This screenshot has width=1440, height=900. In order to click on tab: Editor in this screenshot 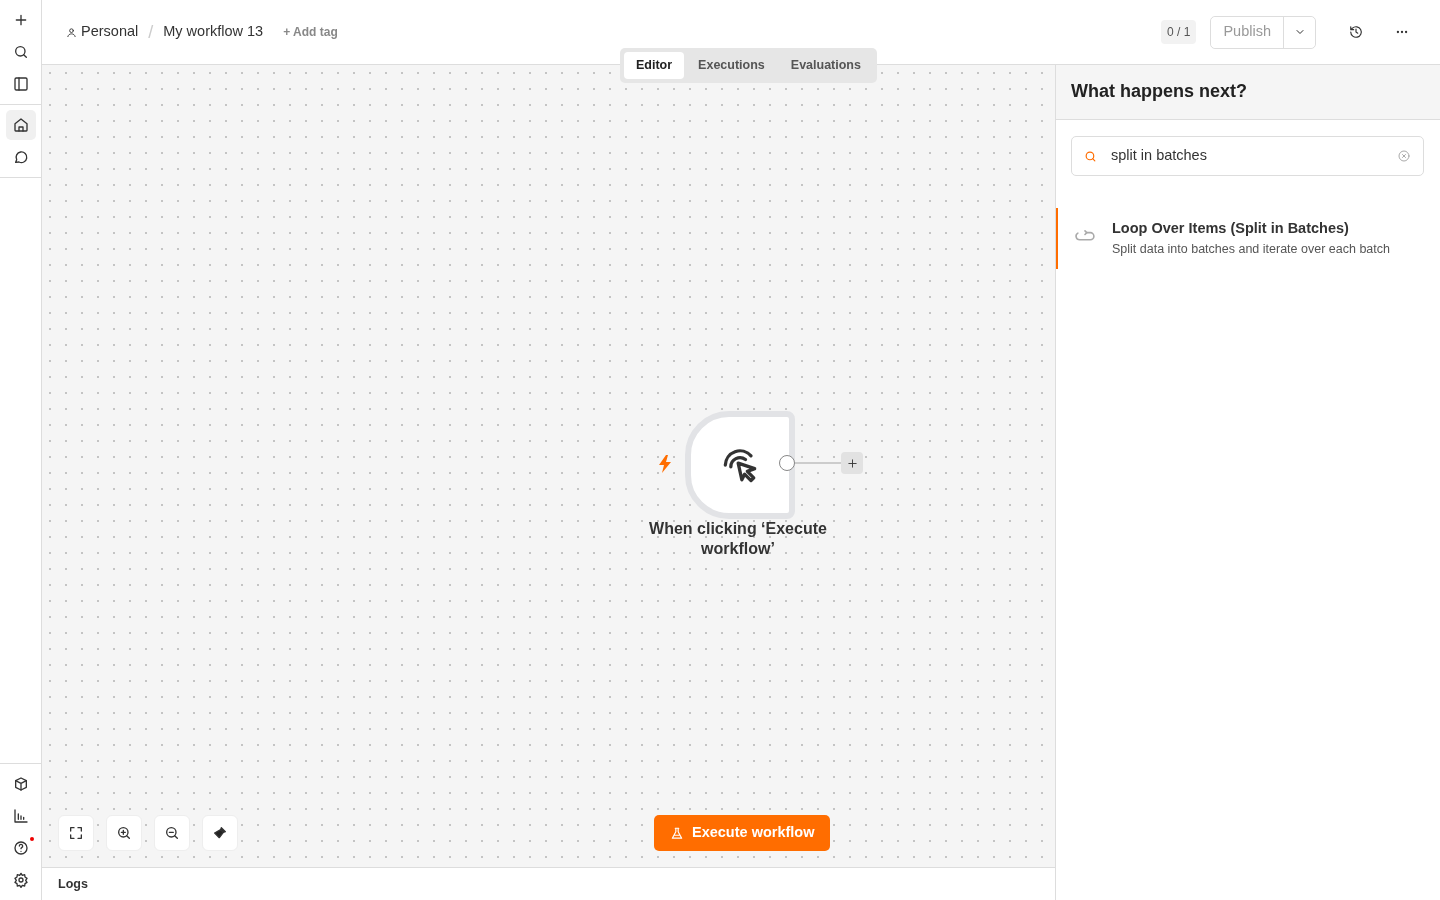, I will do `click(654, 65)`.